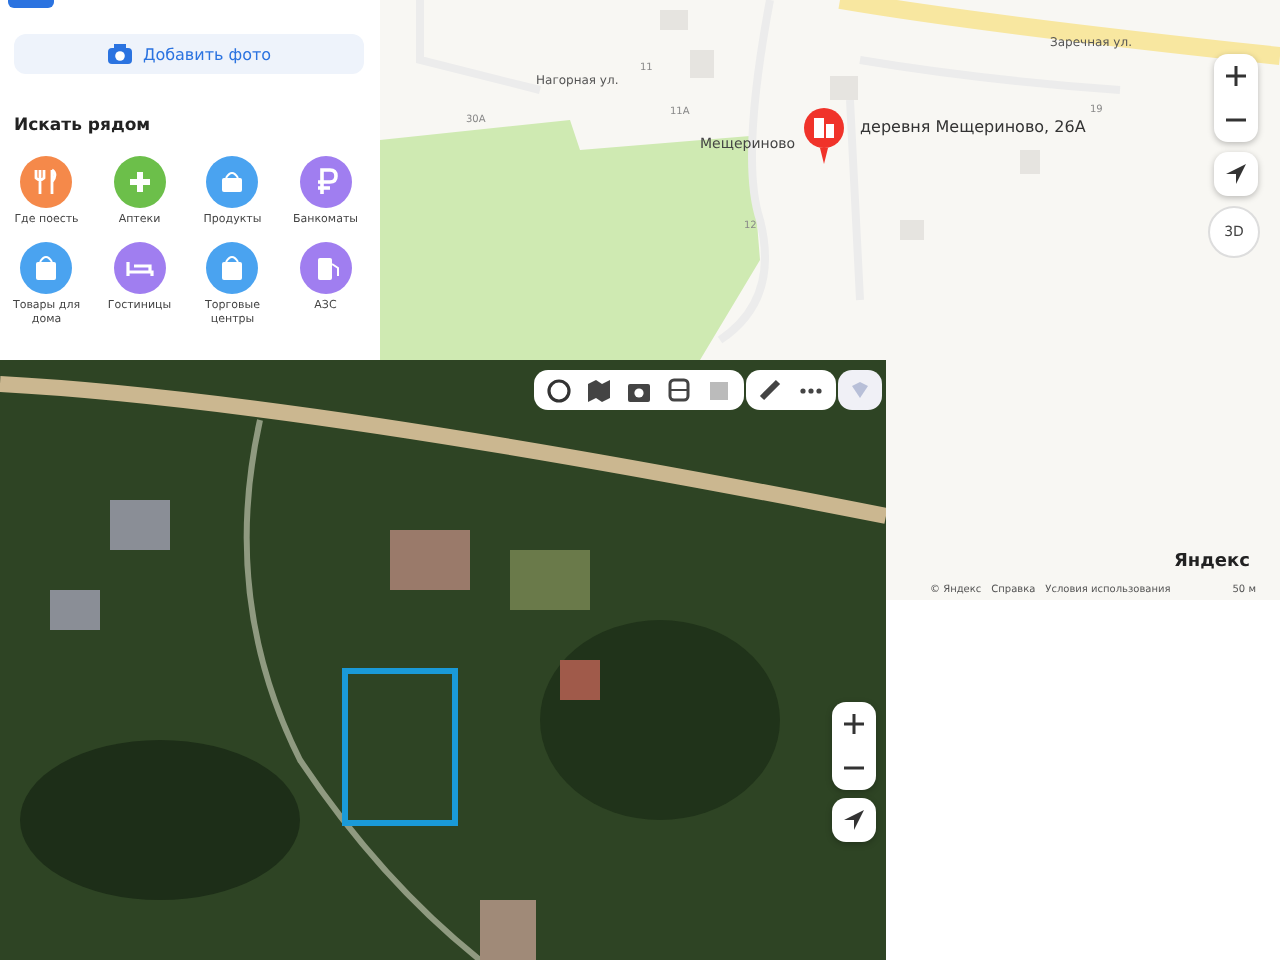 The height and width of the screenshot is (960, 1280). What do you see at coordinates (31, 4) in the screenshot?
I see `top-button-edge` at bounding box center [31, 4].